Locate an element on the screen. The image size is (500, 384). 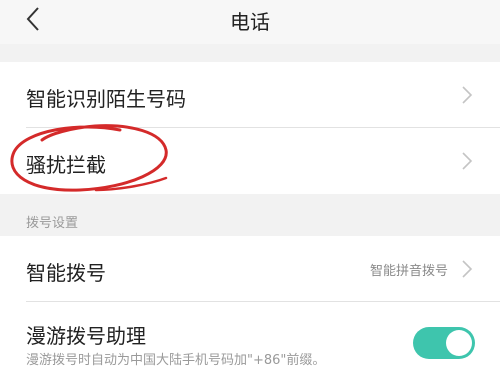
toggle-knob is located at coordinates (459, 343).